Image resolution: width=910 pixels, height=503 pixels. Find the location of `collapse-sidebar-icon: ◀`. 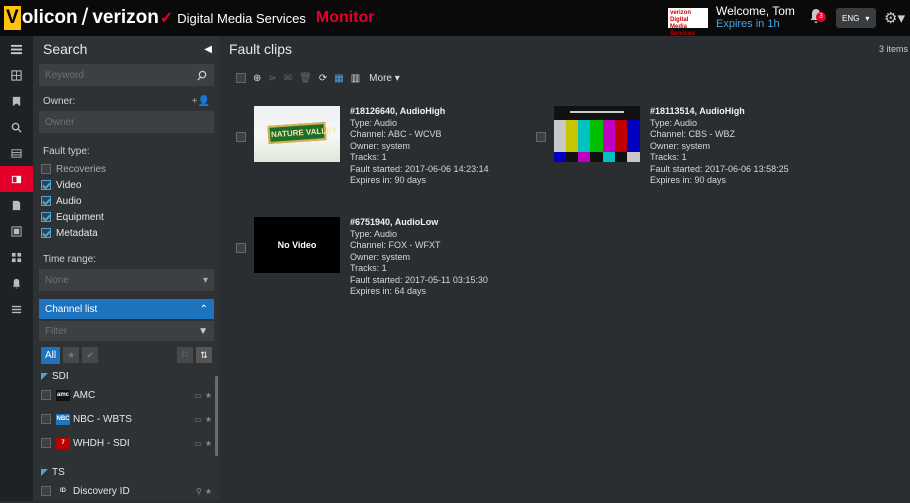

collapse-sidebar-icon: ◀ is located at coordinates (208, 49).